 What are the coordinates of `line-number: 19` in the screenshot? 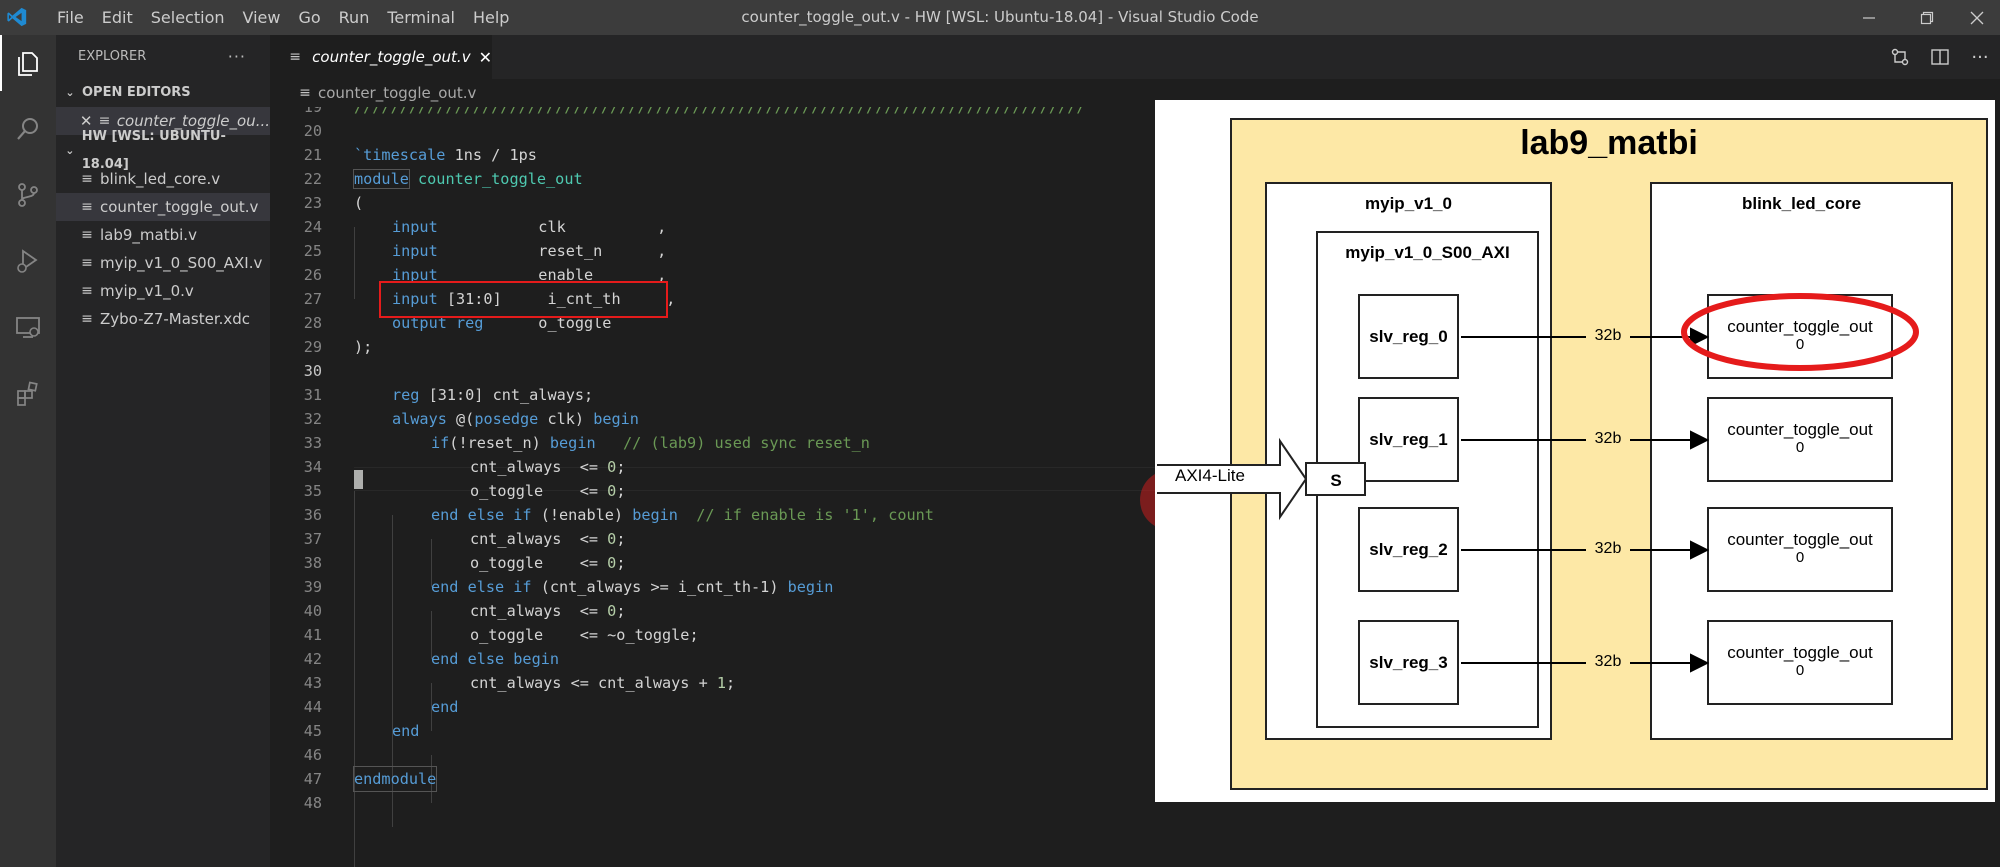 It's located at (312, 111).